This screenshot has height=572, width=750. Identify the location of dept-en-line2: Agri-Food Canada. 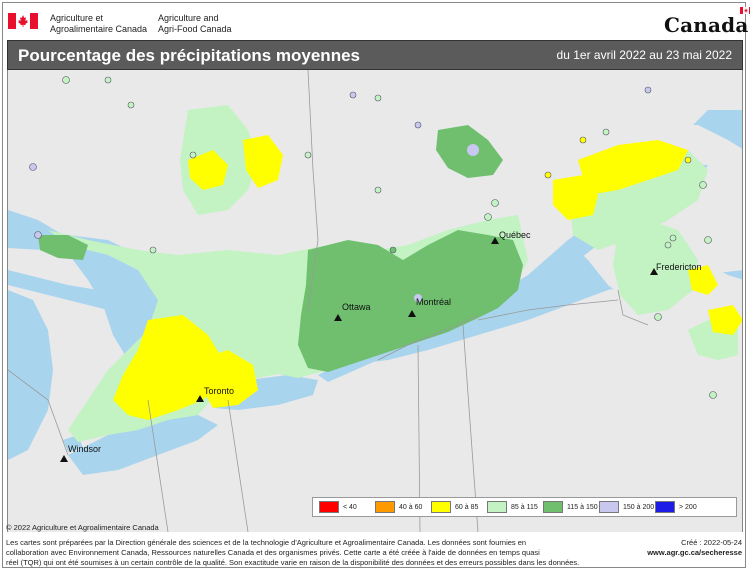
(195, 29).